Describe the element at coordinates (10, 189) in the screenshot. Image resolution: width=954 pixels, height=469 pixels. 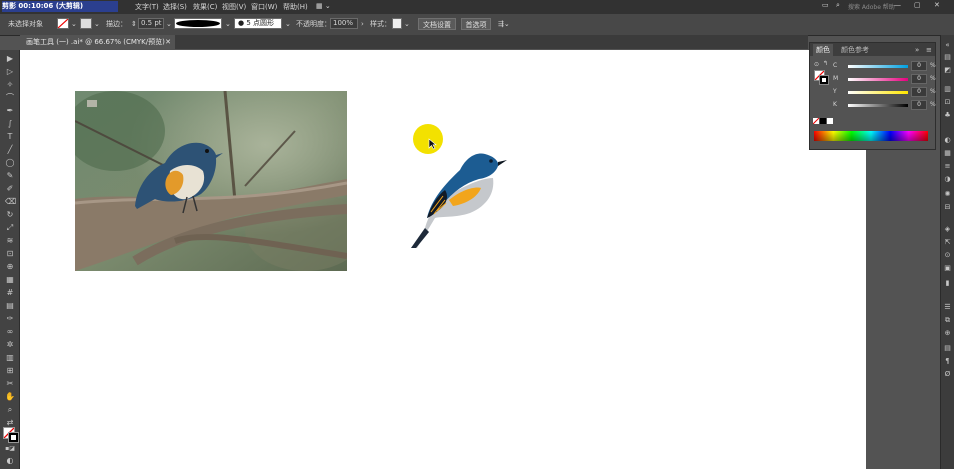
I see `shaper-tool-icon: ✐` at that location.